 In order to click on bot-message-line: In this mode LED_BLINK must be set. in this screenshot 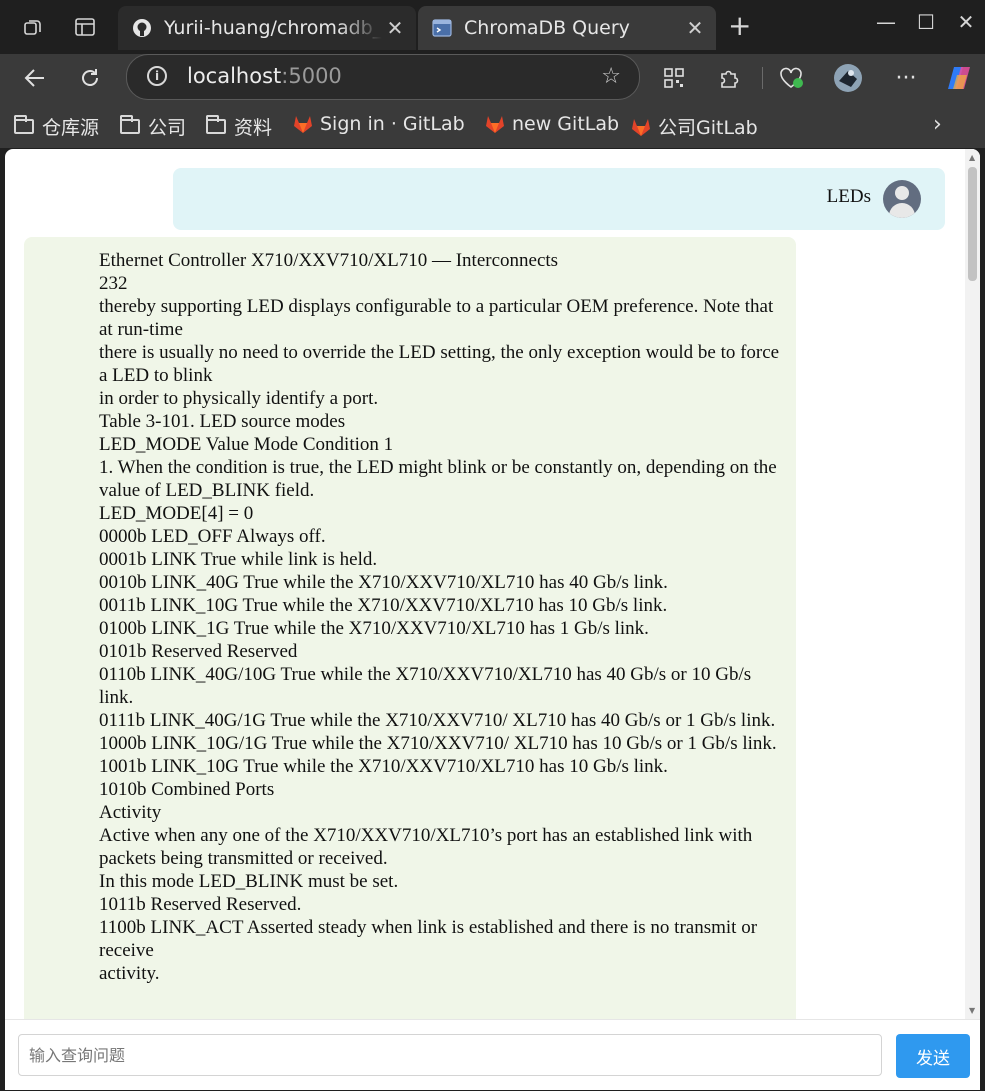, I will do `click(249, 881)`.